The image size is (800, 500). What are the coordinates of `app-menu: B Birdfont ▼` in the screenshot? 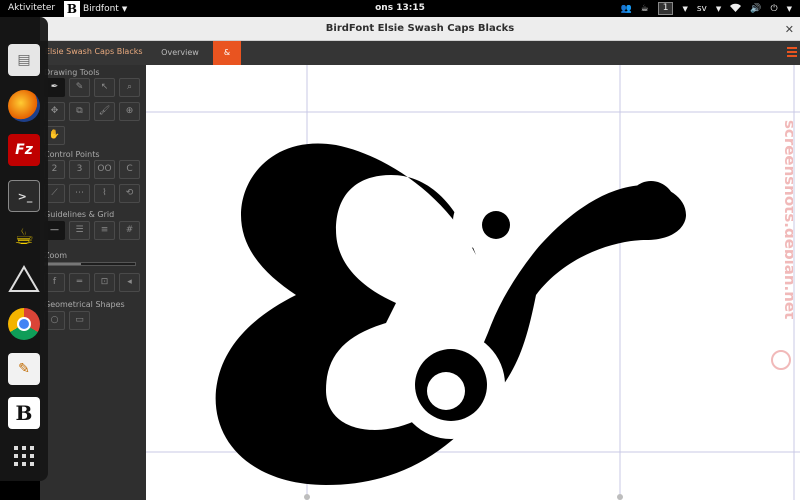 It's located at (95, 8).